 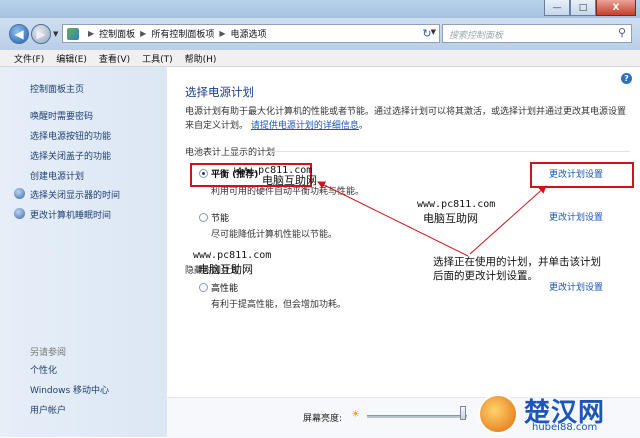 I want to click on annotation-arrows, so click(x=432, y=219).